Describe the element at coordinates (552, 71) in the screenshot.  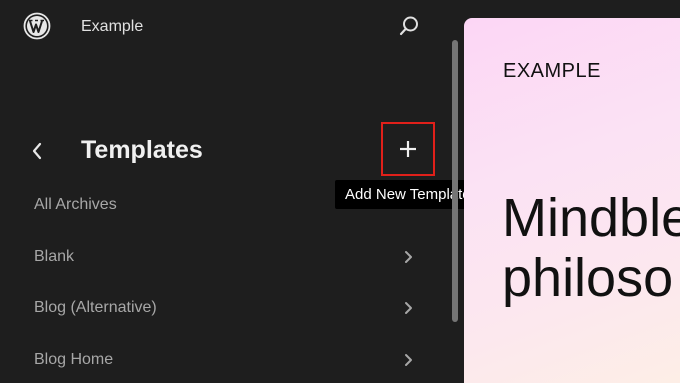
I see `preview-site-title: EXAMPLE` at that location.